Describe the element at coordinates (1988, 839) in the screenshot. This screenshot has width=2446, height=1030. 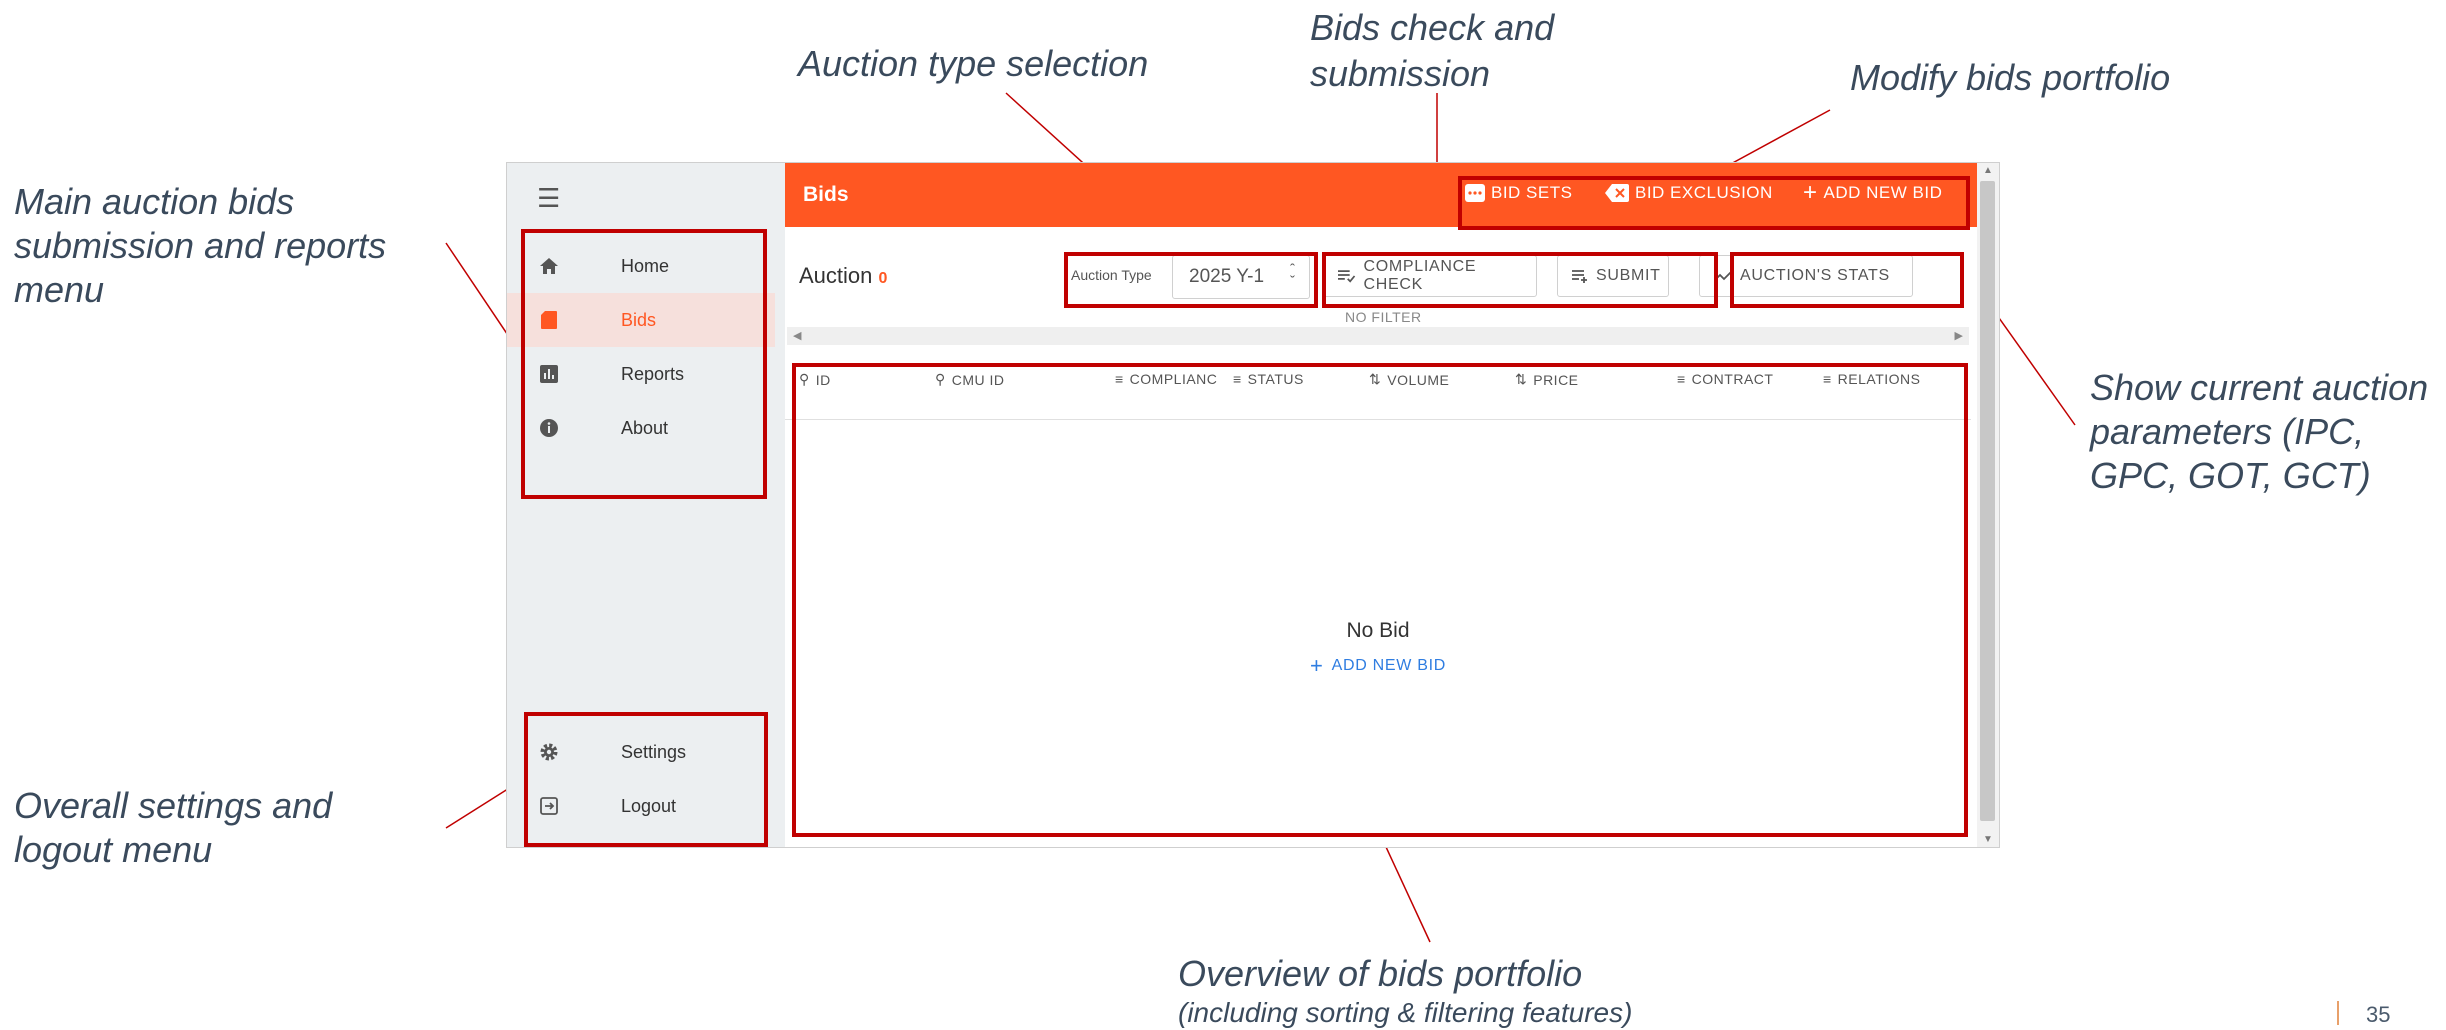
I see `scroll-down-icon: ▼` at that location.